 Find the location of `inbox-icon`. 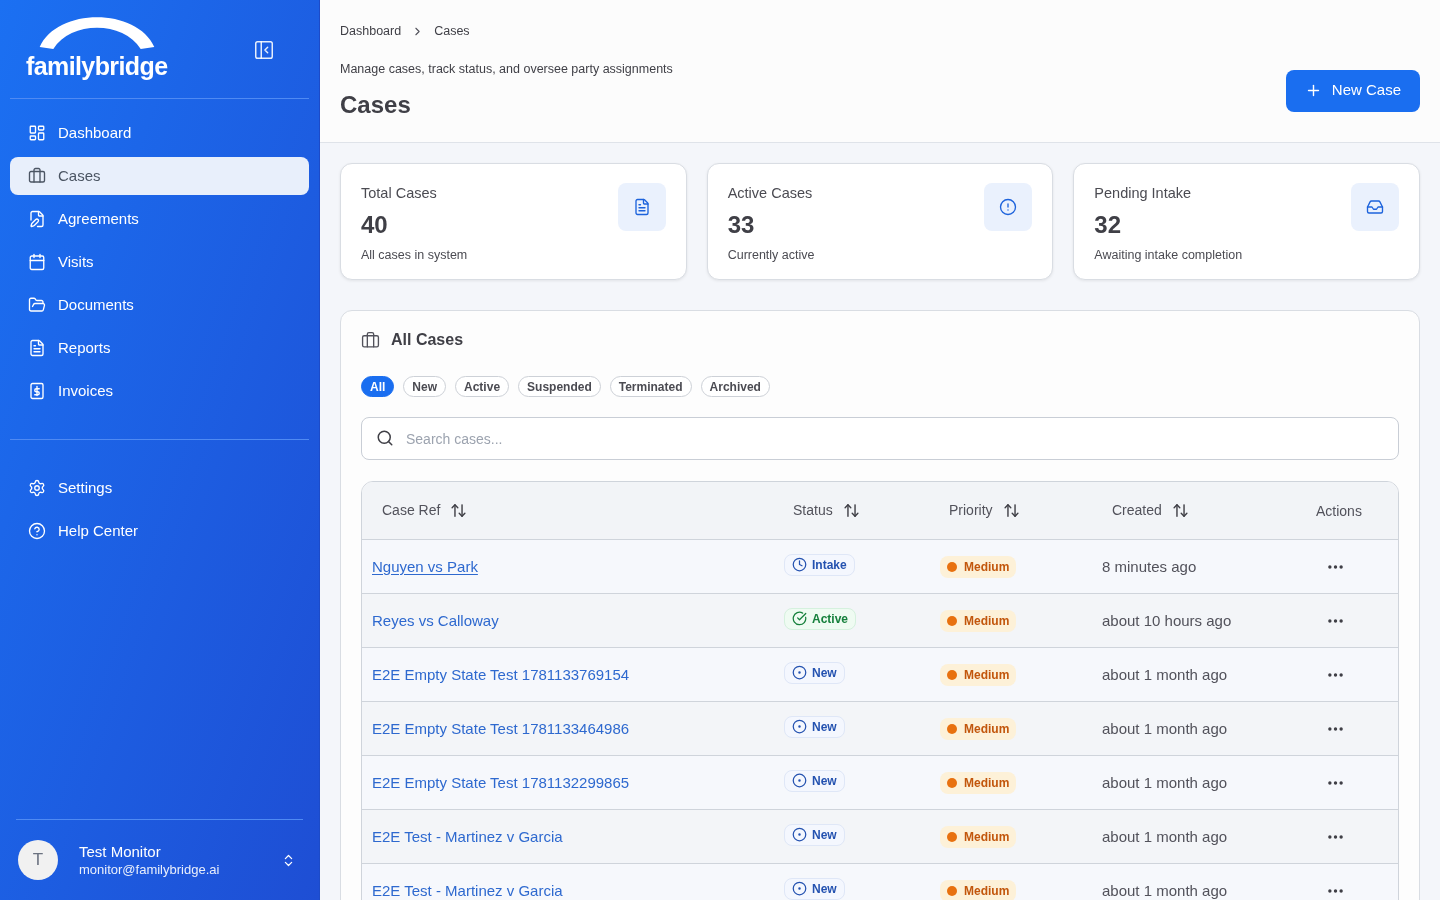

inbox-icon is located at coordinates (1375, 207).